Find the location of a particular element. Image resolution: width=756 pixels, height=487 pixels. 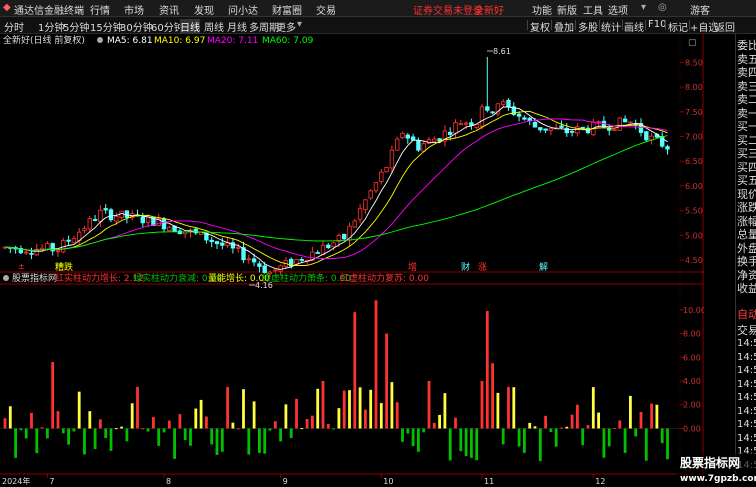

tool-restore-rights: 复权 is located at coordinates (540, 26).